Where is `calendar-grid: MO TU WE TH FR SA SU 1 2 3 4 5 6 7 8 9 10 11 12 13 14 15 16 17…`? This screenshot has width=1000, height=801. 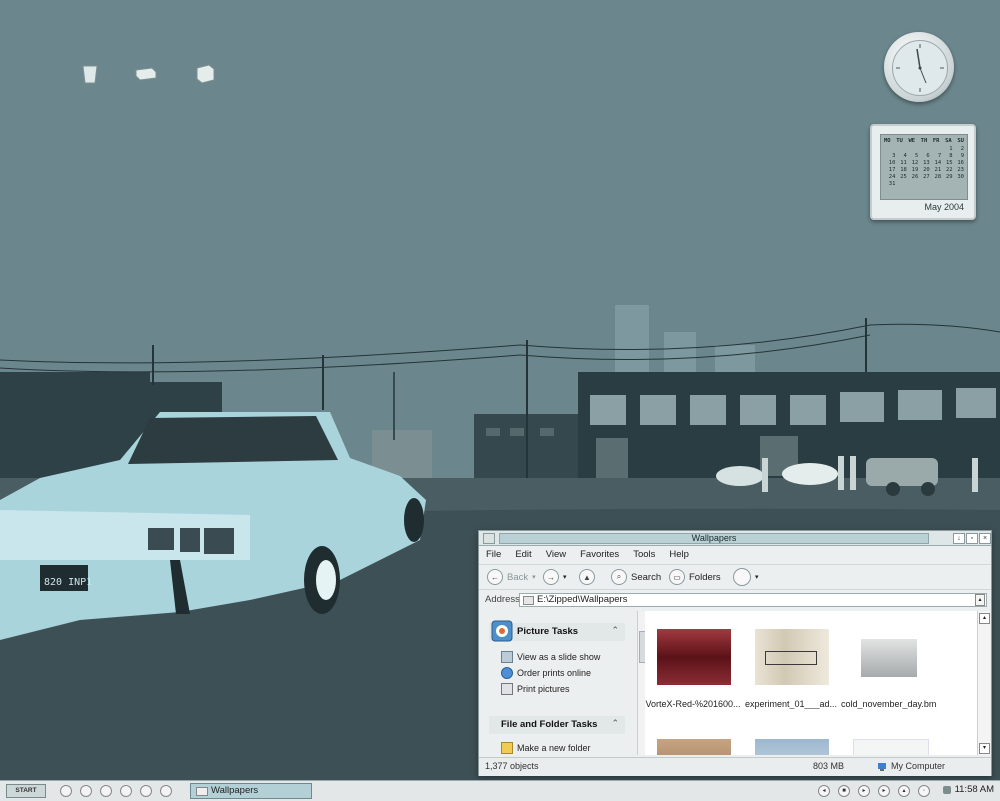
calendar-grid: MO TU WE TH FR SA SU 1 2 3 4 5 6 7 8 9 10 11 12 13 14 15 16 17… is located at coordinates (924, 167).